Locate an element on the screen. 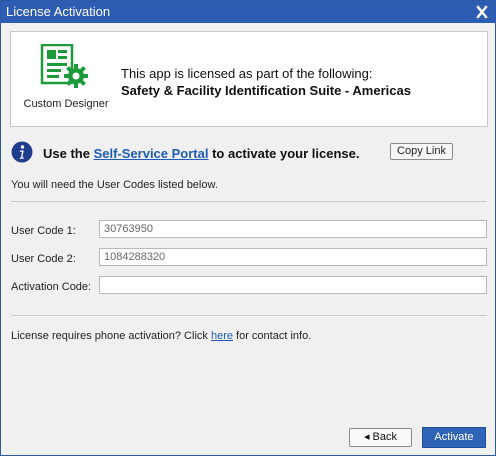  custom-designer-icon is located at coordinates (65, 66).